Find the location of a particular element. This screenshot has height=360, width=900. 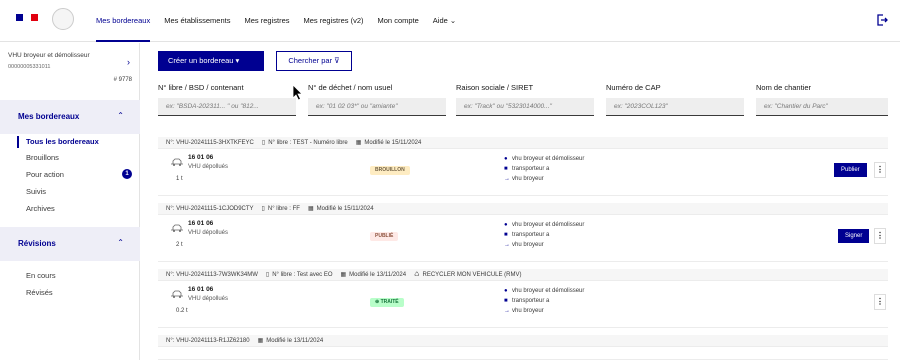

filter-label: N° libre / BSD / contenant is located at coordinates (201, 87).